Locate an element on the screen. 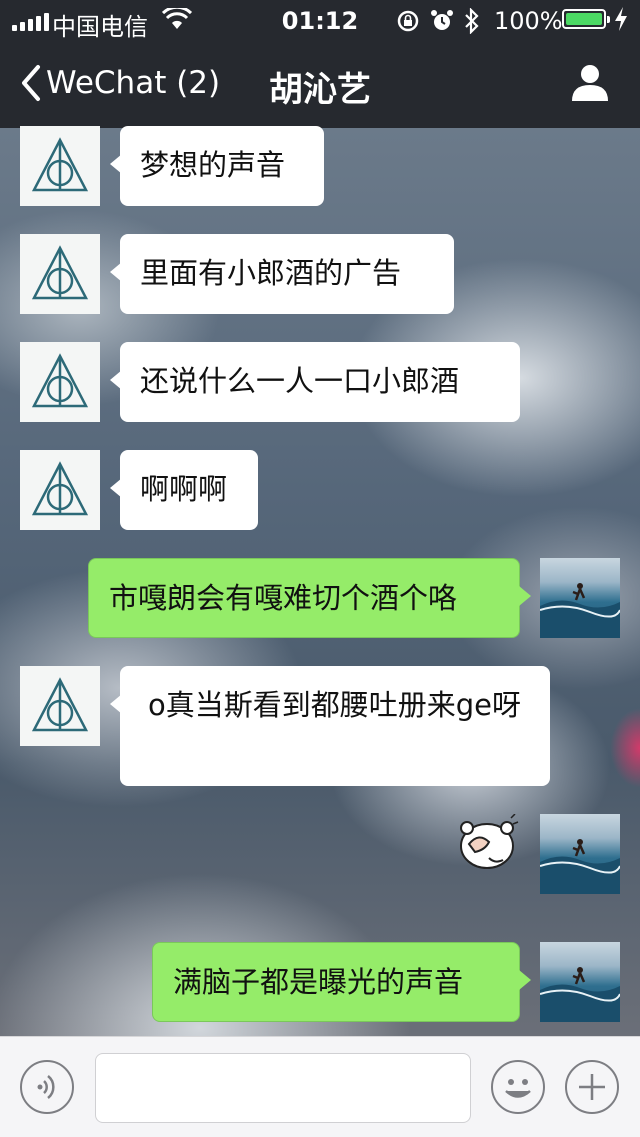  emoji-button is located at coordinates (518, 1087).